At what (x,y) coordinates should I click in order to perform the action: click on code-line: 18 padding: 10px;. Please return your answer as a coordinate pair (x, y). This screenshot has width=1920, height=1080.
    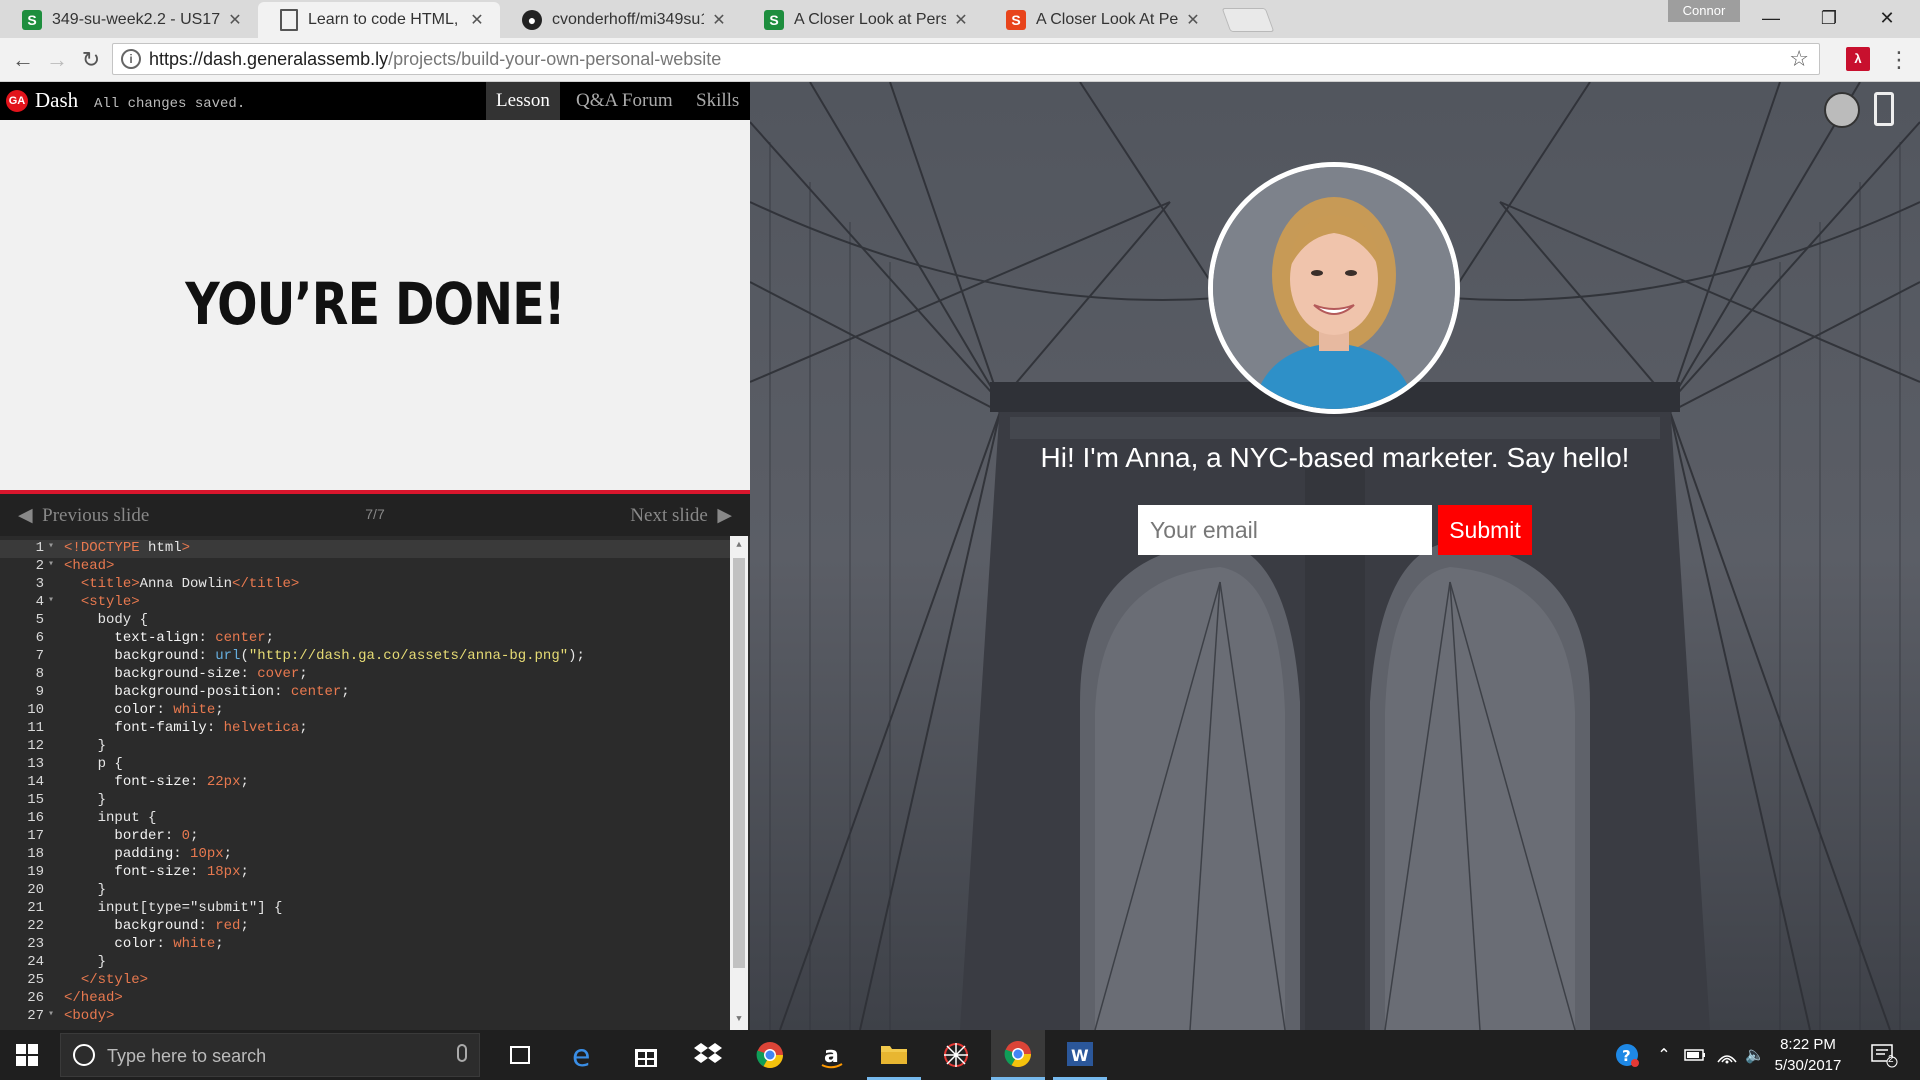
    Looking at the image, I should click on (365, 855).